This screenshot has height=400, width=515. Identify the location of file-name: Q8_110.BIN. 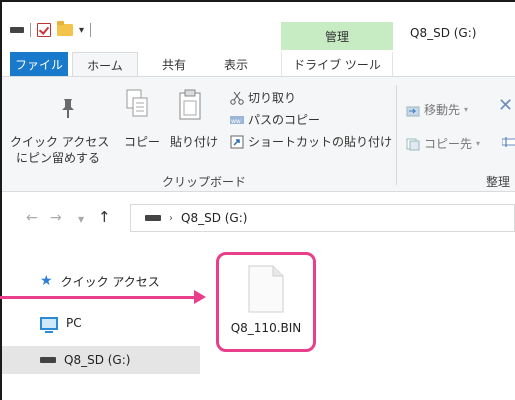
(266, 328).